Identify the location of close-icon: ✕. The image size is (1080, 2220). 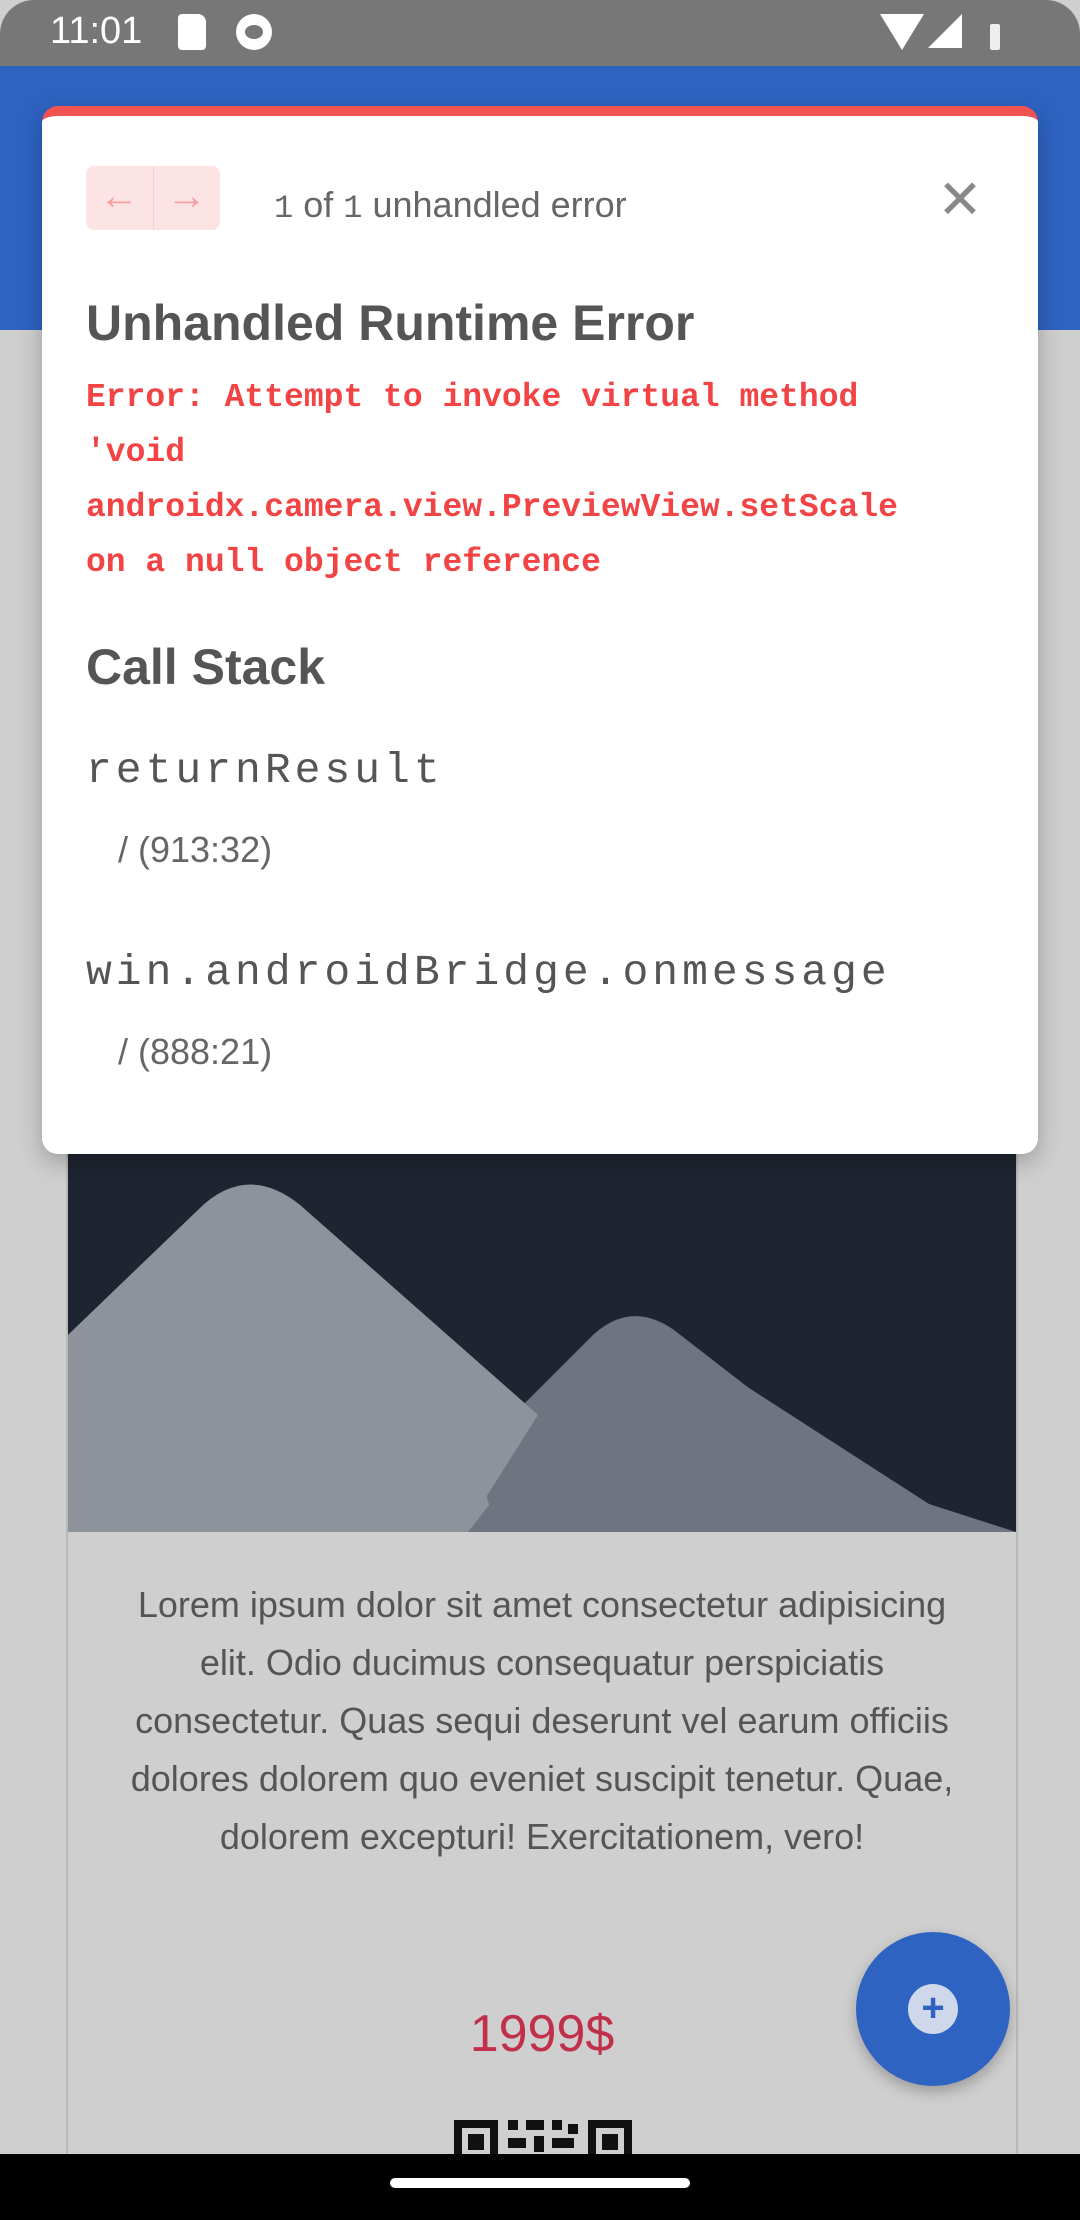
(960, 200).